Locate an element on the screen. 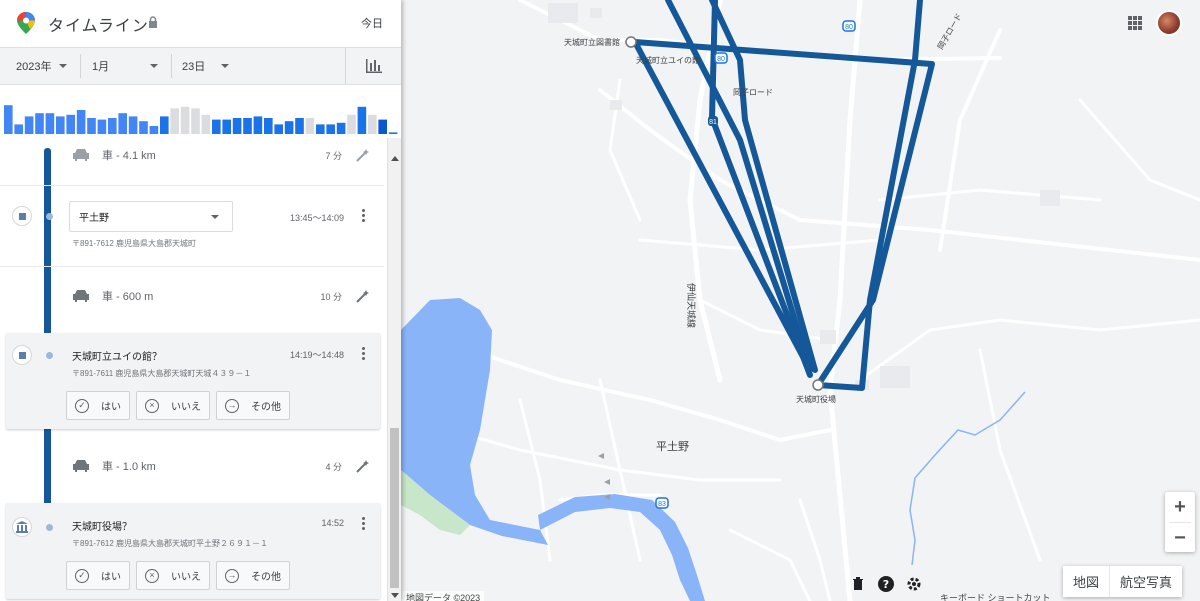 This screenshot has height=601, width=1200. map-attribution: 地図データ ©2023 is located at coordinates (443, 596).